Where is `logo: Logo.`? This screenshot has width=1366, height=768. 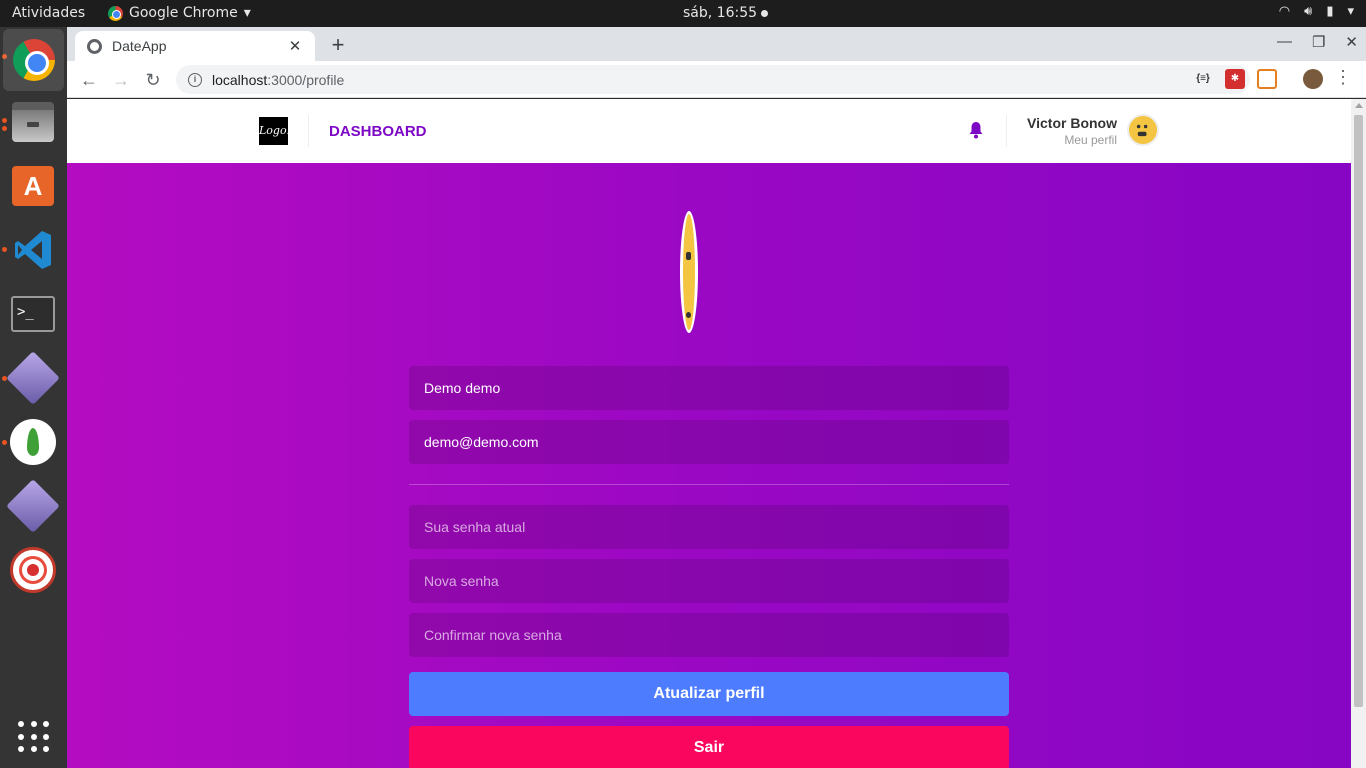
logo: Logo. is located at coordinates (274, 131).